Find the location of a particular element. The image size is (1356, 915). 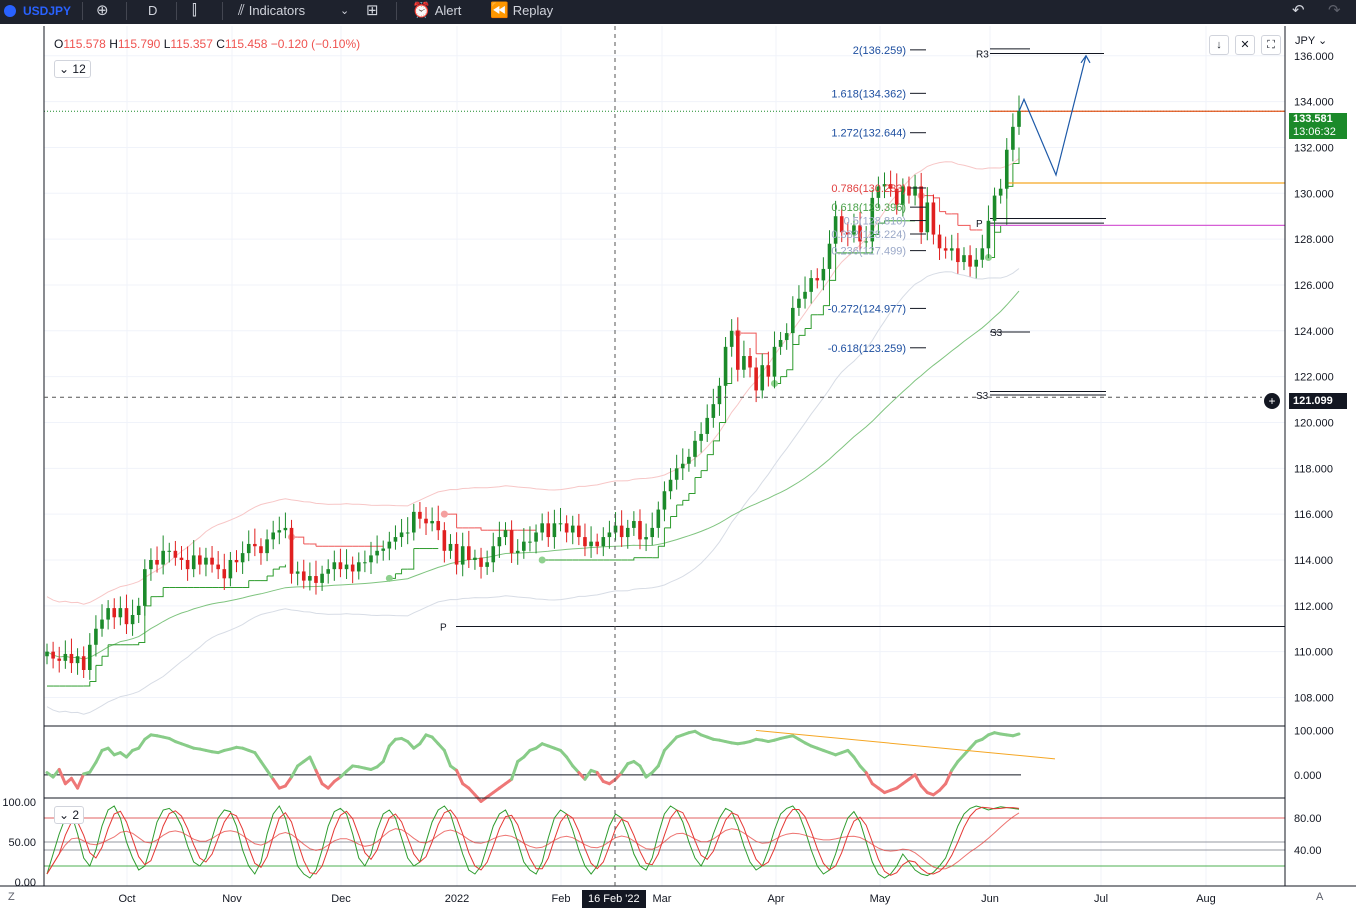

undo-button: ↶ is located at coordinates (1298, 11).